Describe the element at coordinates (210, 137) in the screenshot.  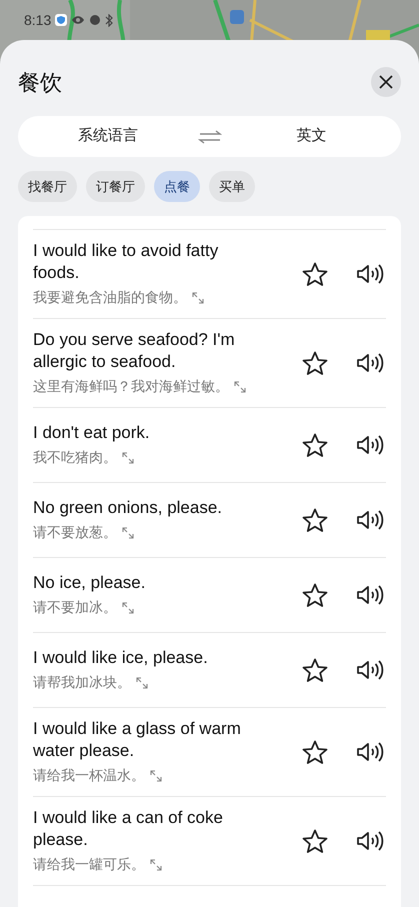
I see `swap-icon` at that location.